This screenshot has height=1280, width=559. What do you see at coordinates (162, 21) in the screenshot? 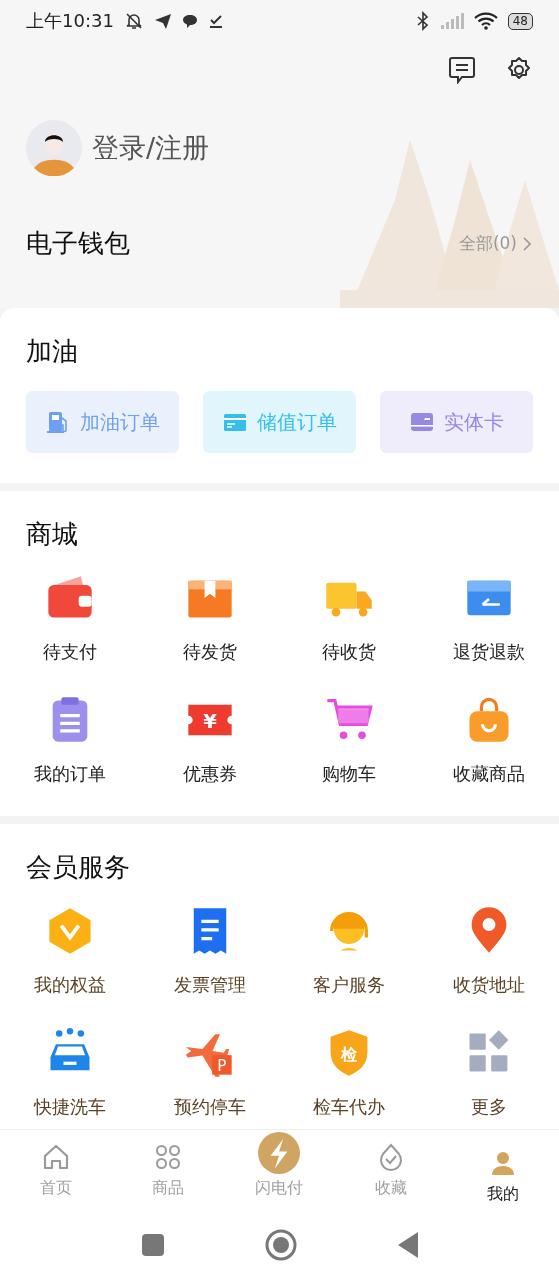
I see `send-icon` at bounding box center [162, 21].